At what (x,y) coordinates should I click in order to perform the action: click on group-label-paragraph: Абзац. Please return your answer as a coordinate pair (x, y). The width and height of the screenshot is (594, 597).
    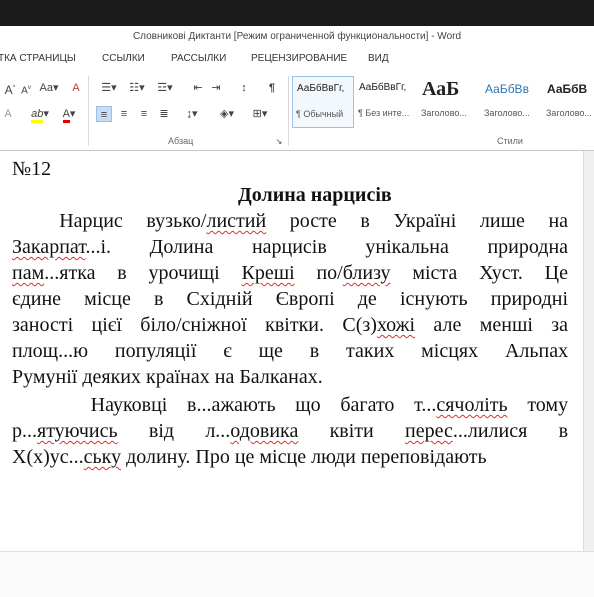
    Looking at the image, I should click on (181, 141).